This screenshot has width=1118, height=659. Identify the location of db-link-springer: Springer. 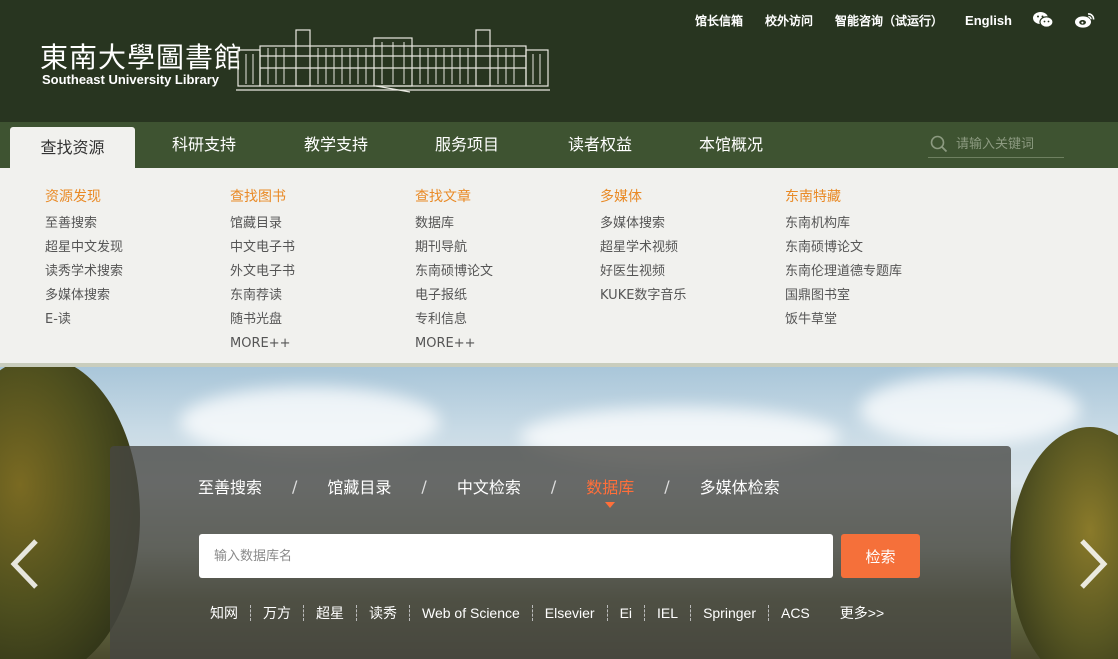
(729, 613).